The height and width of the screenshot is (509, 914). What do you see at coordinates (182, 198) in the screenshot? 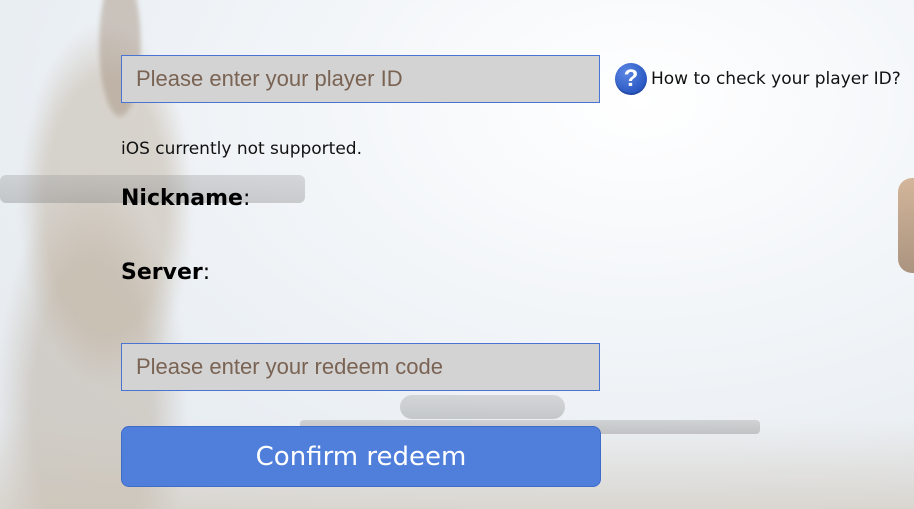
I see `nickname-label: Nickname` at bounding box center [182, 198].